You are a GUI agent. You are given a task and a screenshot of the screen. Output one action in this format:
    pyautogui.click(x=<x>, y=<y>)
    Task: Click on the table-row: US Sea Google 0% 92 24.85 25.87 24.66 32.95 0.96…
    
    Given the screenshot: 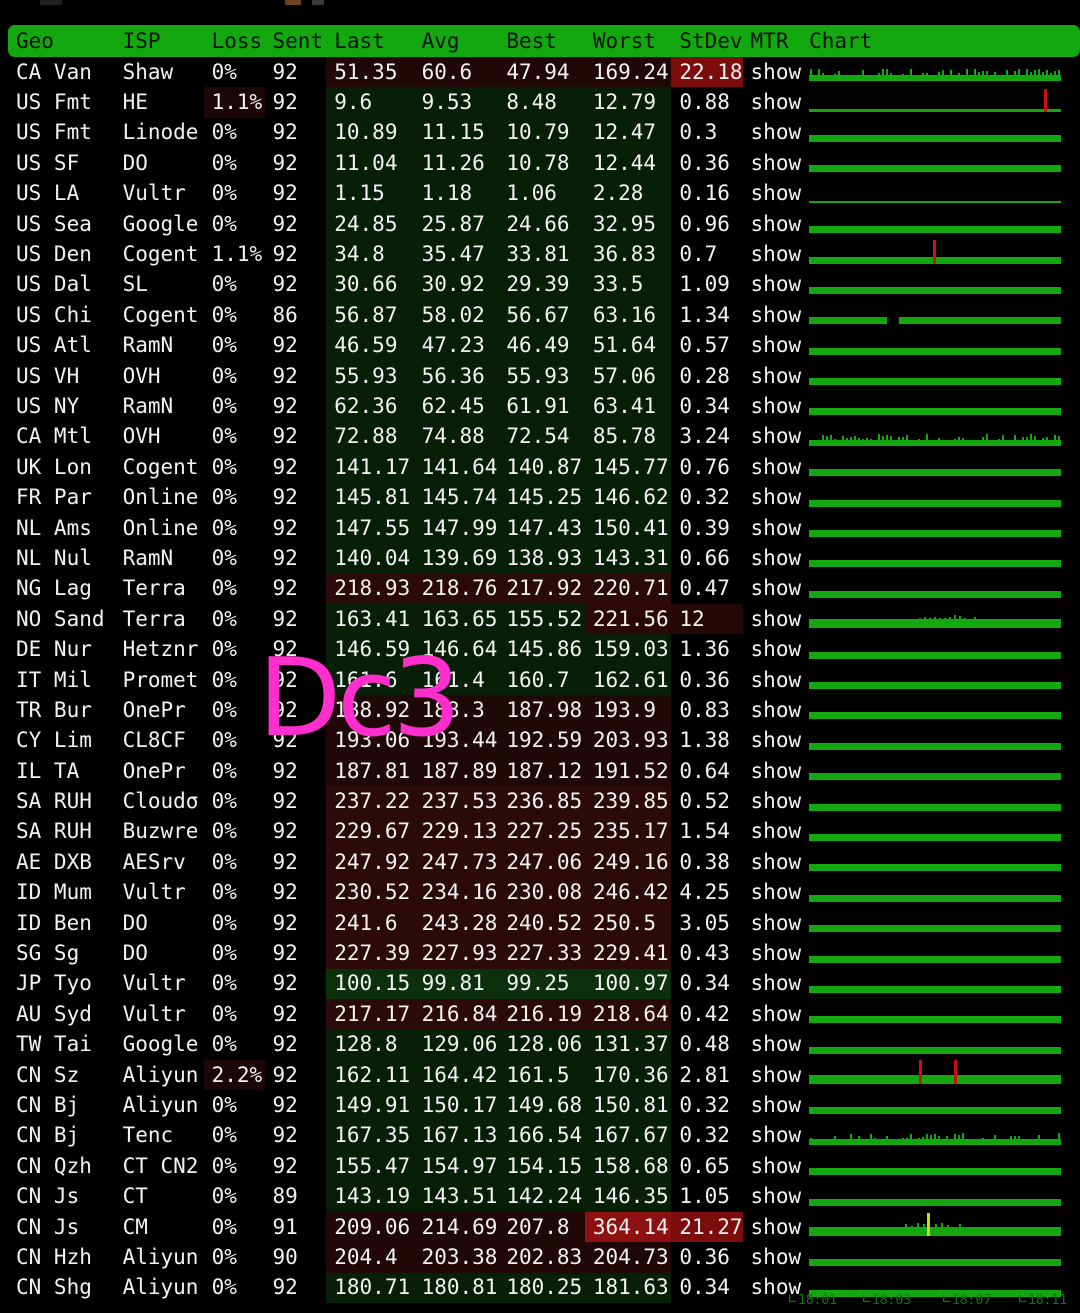 What is the action you would take?
    pyautogui.click(x=544, y=224)
    